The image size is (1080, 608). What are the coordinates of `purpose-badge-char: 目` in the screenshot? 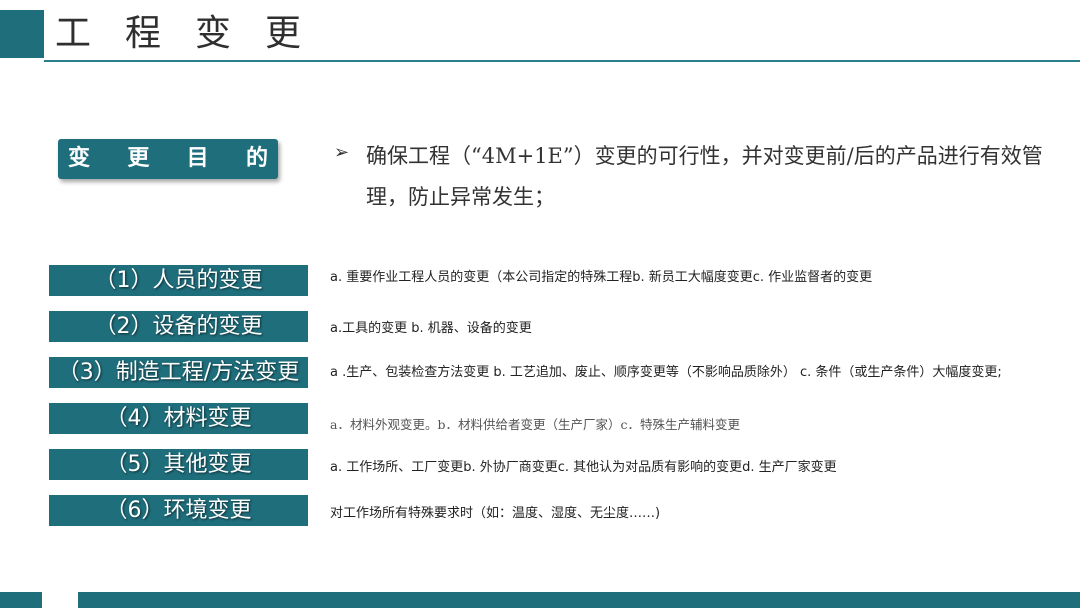 It's located at (197, 158).